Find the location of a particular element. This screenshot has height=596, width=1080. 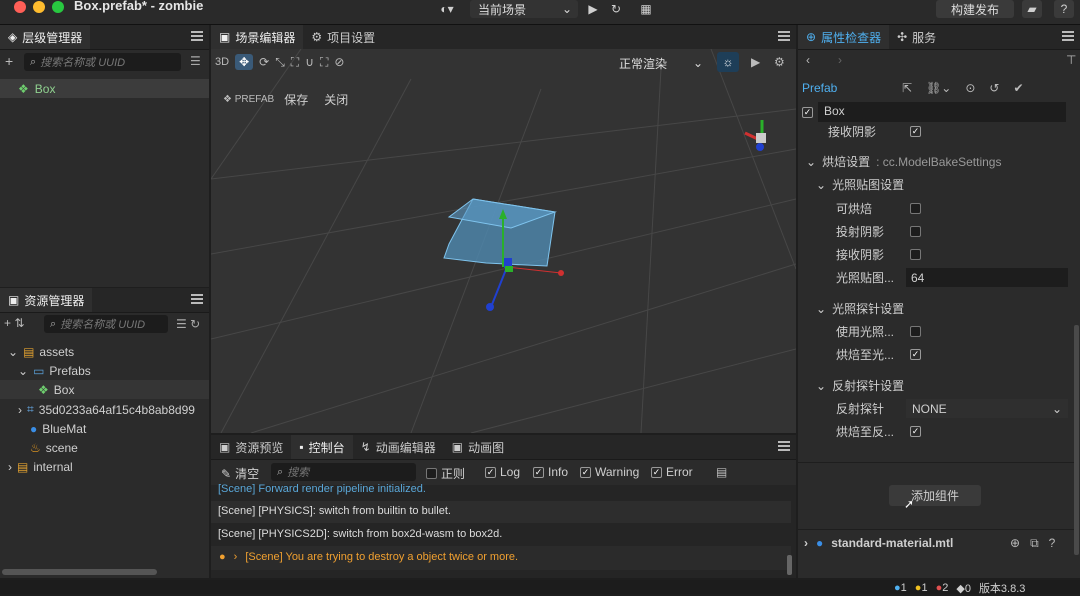

info-count-badge: ●1 is located at coordinates (900, 588).